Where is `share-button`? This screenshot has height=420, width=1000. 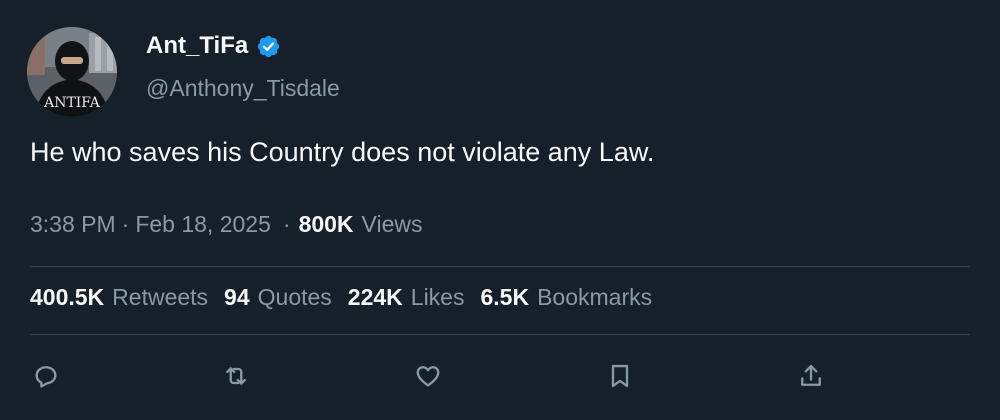 share-button is located at coordinates (811, 376).